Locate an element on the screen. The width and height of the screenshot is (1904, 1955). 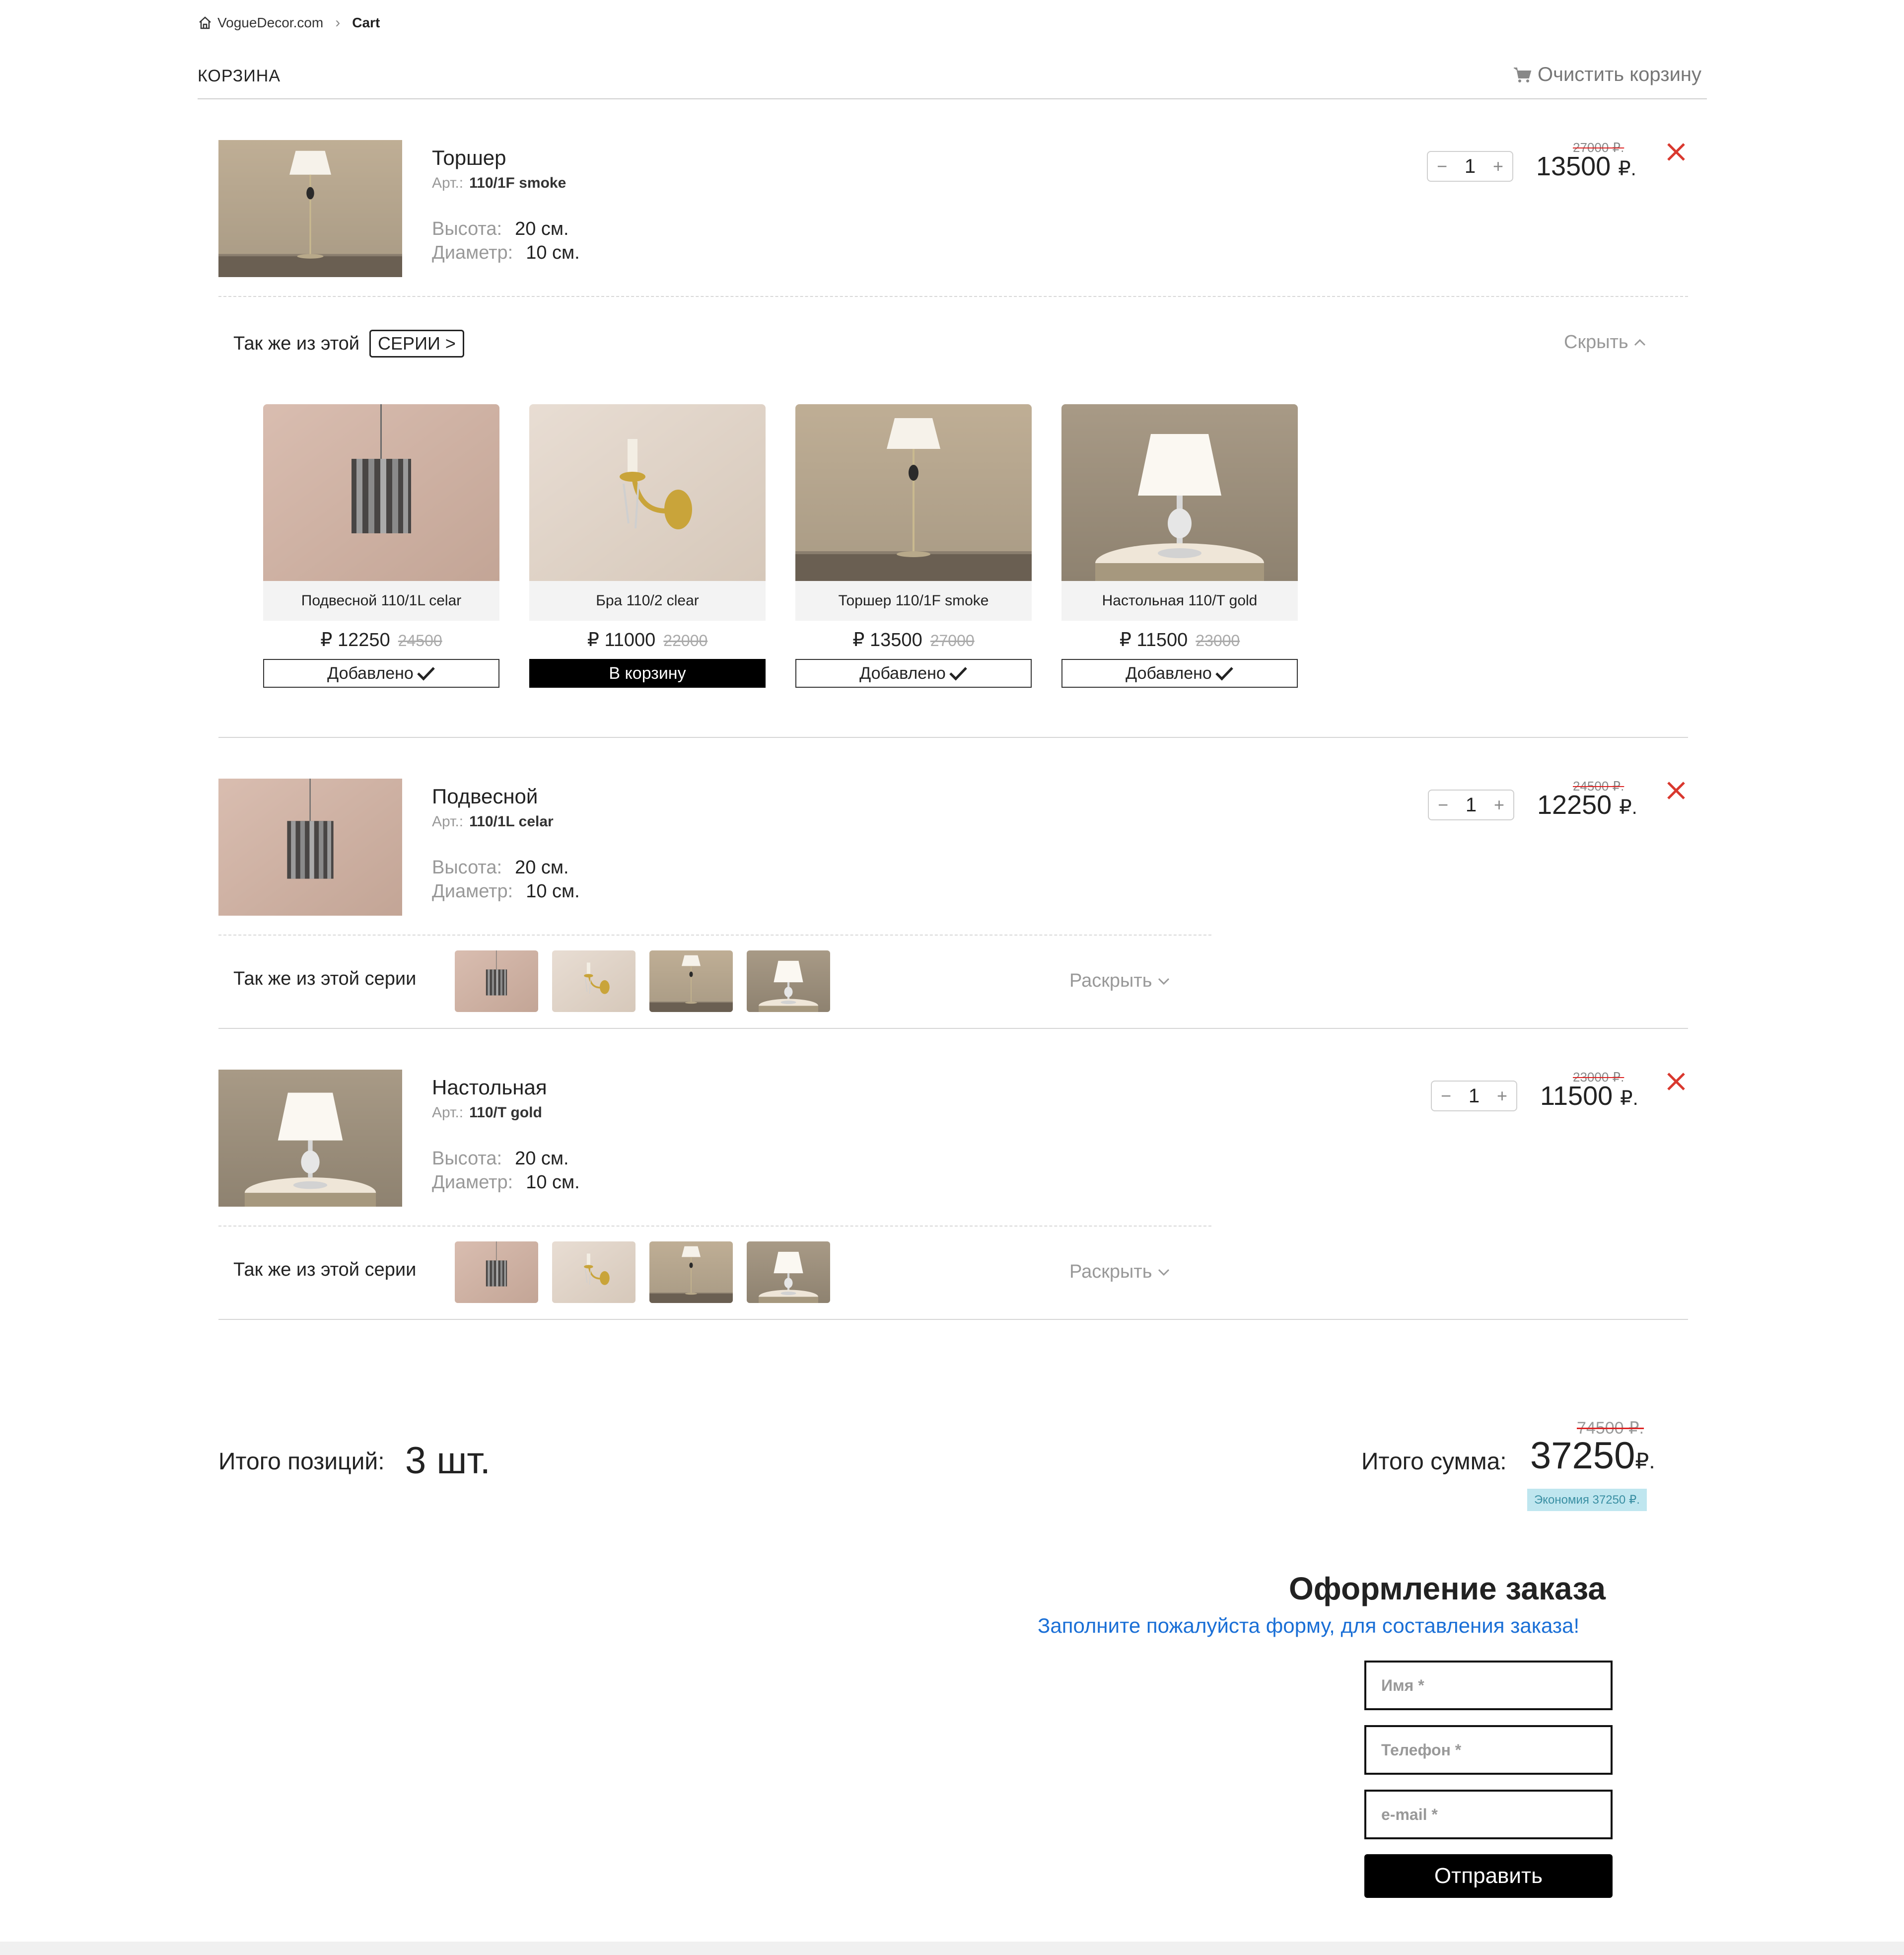
spec-diameter-label: Диаметр: is located at coordinates (472, 891).